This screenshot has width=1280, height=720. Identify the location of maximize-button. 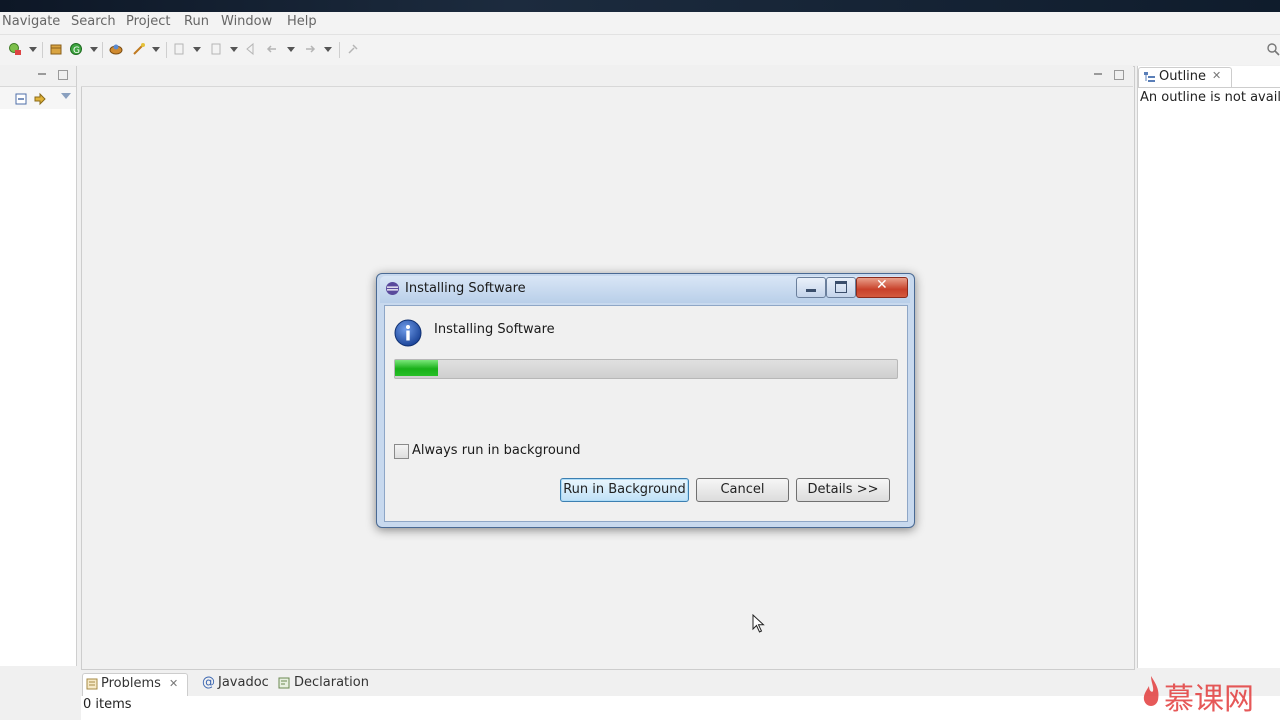
(841, 287).